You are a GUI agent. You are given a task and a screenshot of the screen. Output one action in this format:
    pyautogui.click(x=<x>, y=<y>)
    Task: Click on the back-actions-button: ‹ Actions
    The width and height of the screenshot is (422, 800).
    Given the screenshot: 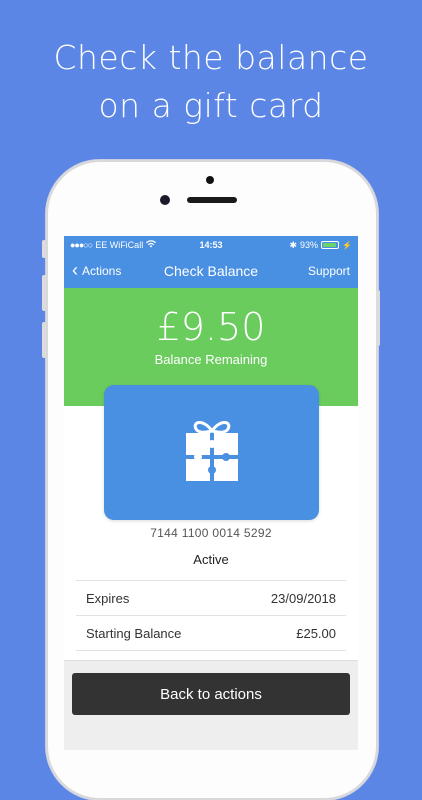 What is the action you would take?
    pyautogui.click(x=97, y=270)
    